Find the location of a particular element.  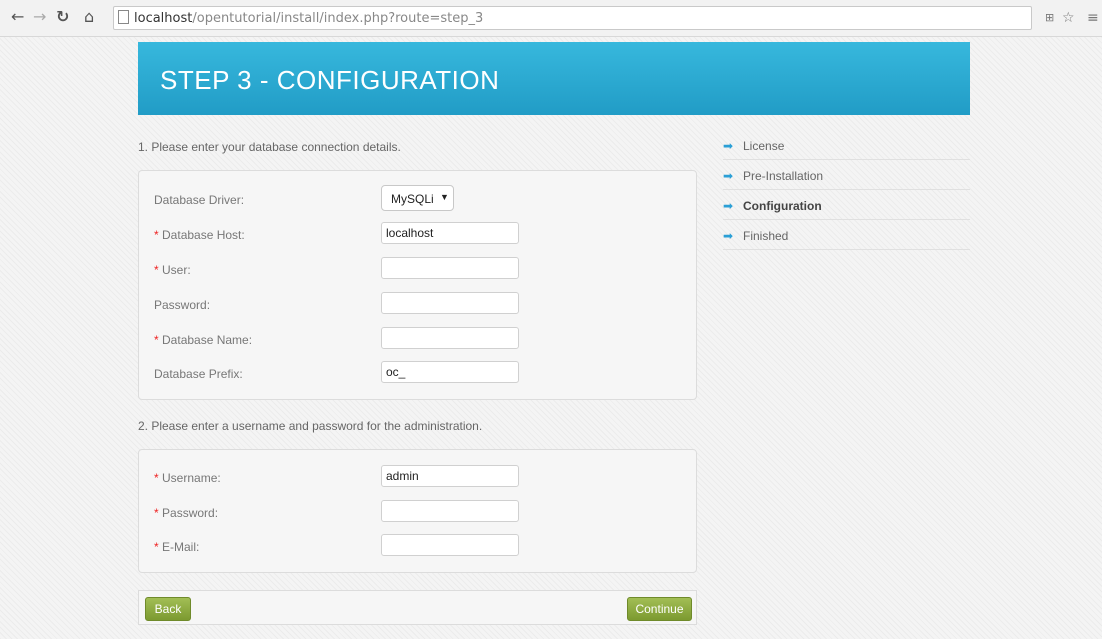

sidebar-item-label: Pre-Installation is located at coordinates (783, 176).